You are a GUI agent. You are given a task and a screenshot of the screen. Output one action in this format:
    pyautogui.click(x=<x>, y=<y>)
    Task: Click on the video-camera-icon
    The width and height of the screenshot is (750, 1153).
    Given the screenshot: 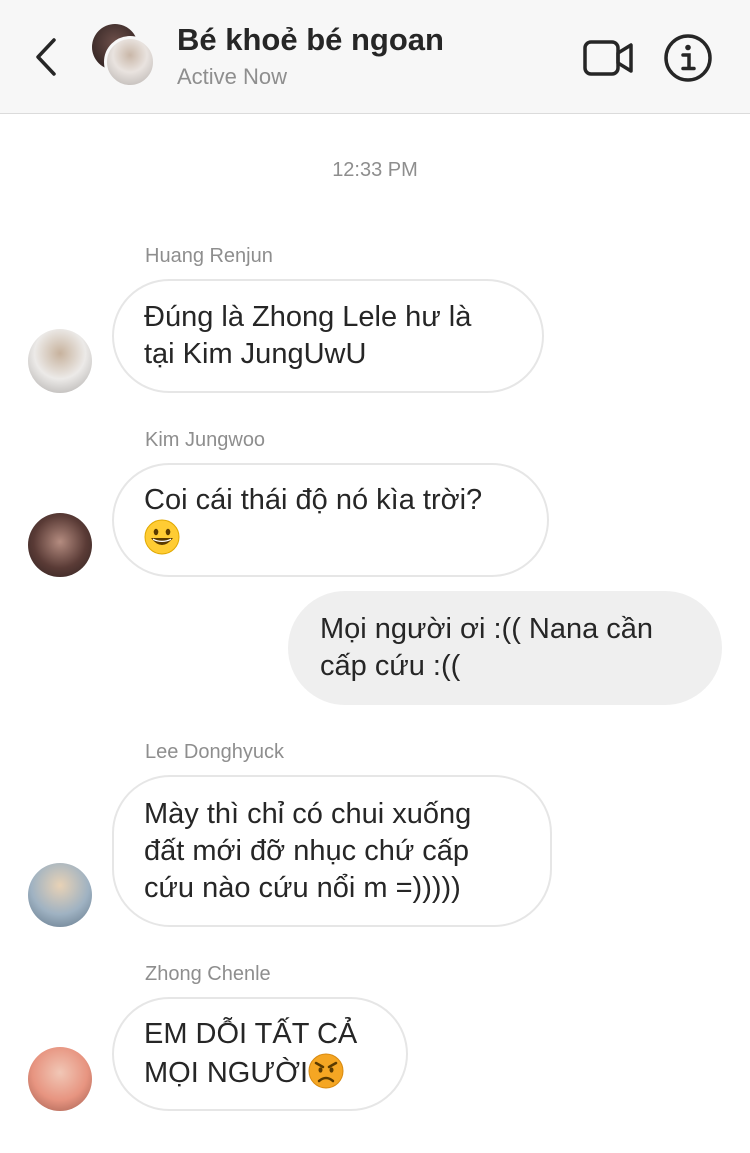 What is the action you would take?
    pyautogui.click(x=608, y=58)
    